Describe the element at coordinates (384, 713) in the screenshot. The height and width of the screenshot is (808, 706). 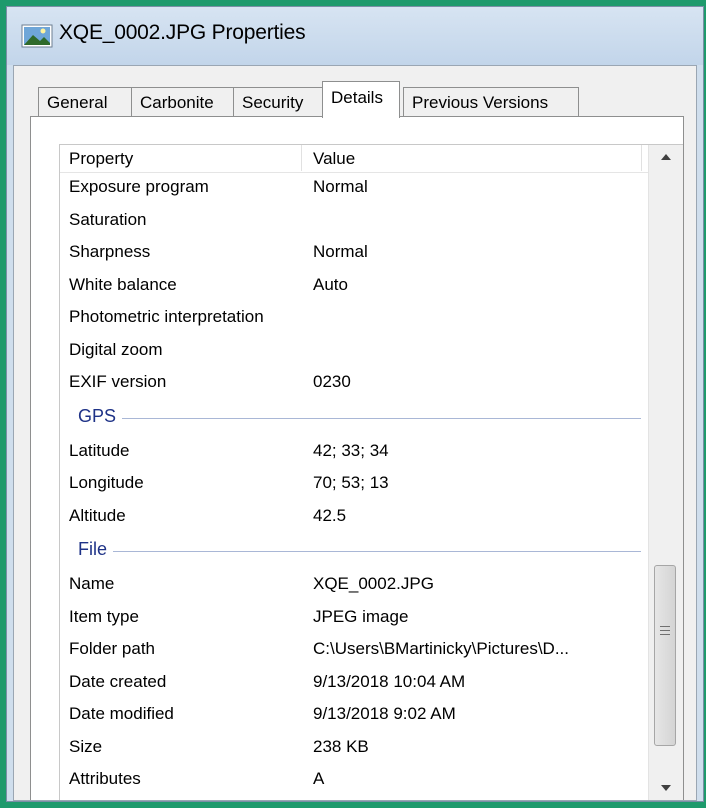
I see `property-value: 9/13/2018 9:02 AM` at that location.